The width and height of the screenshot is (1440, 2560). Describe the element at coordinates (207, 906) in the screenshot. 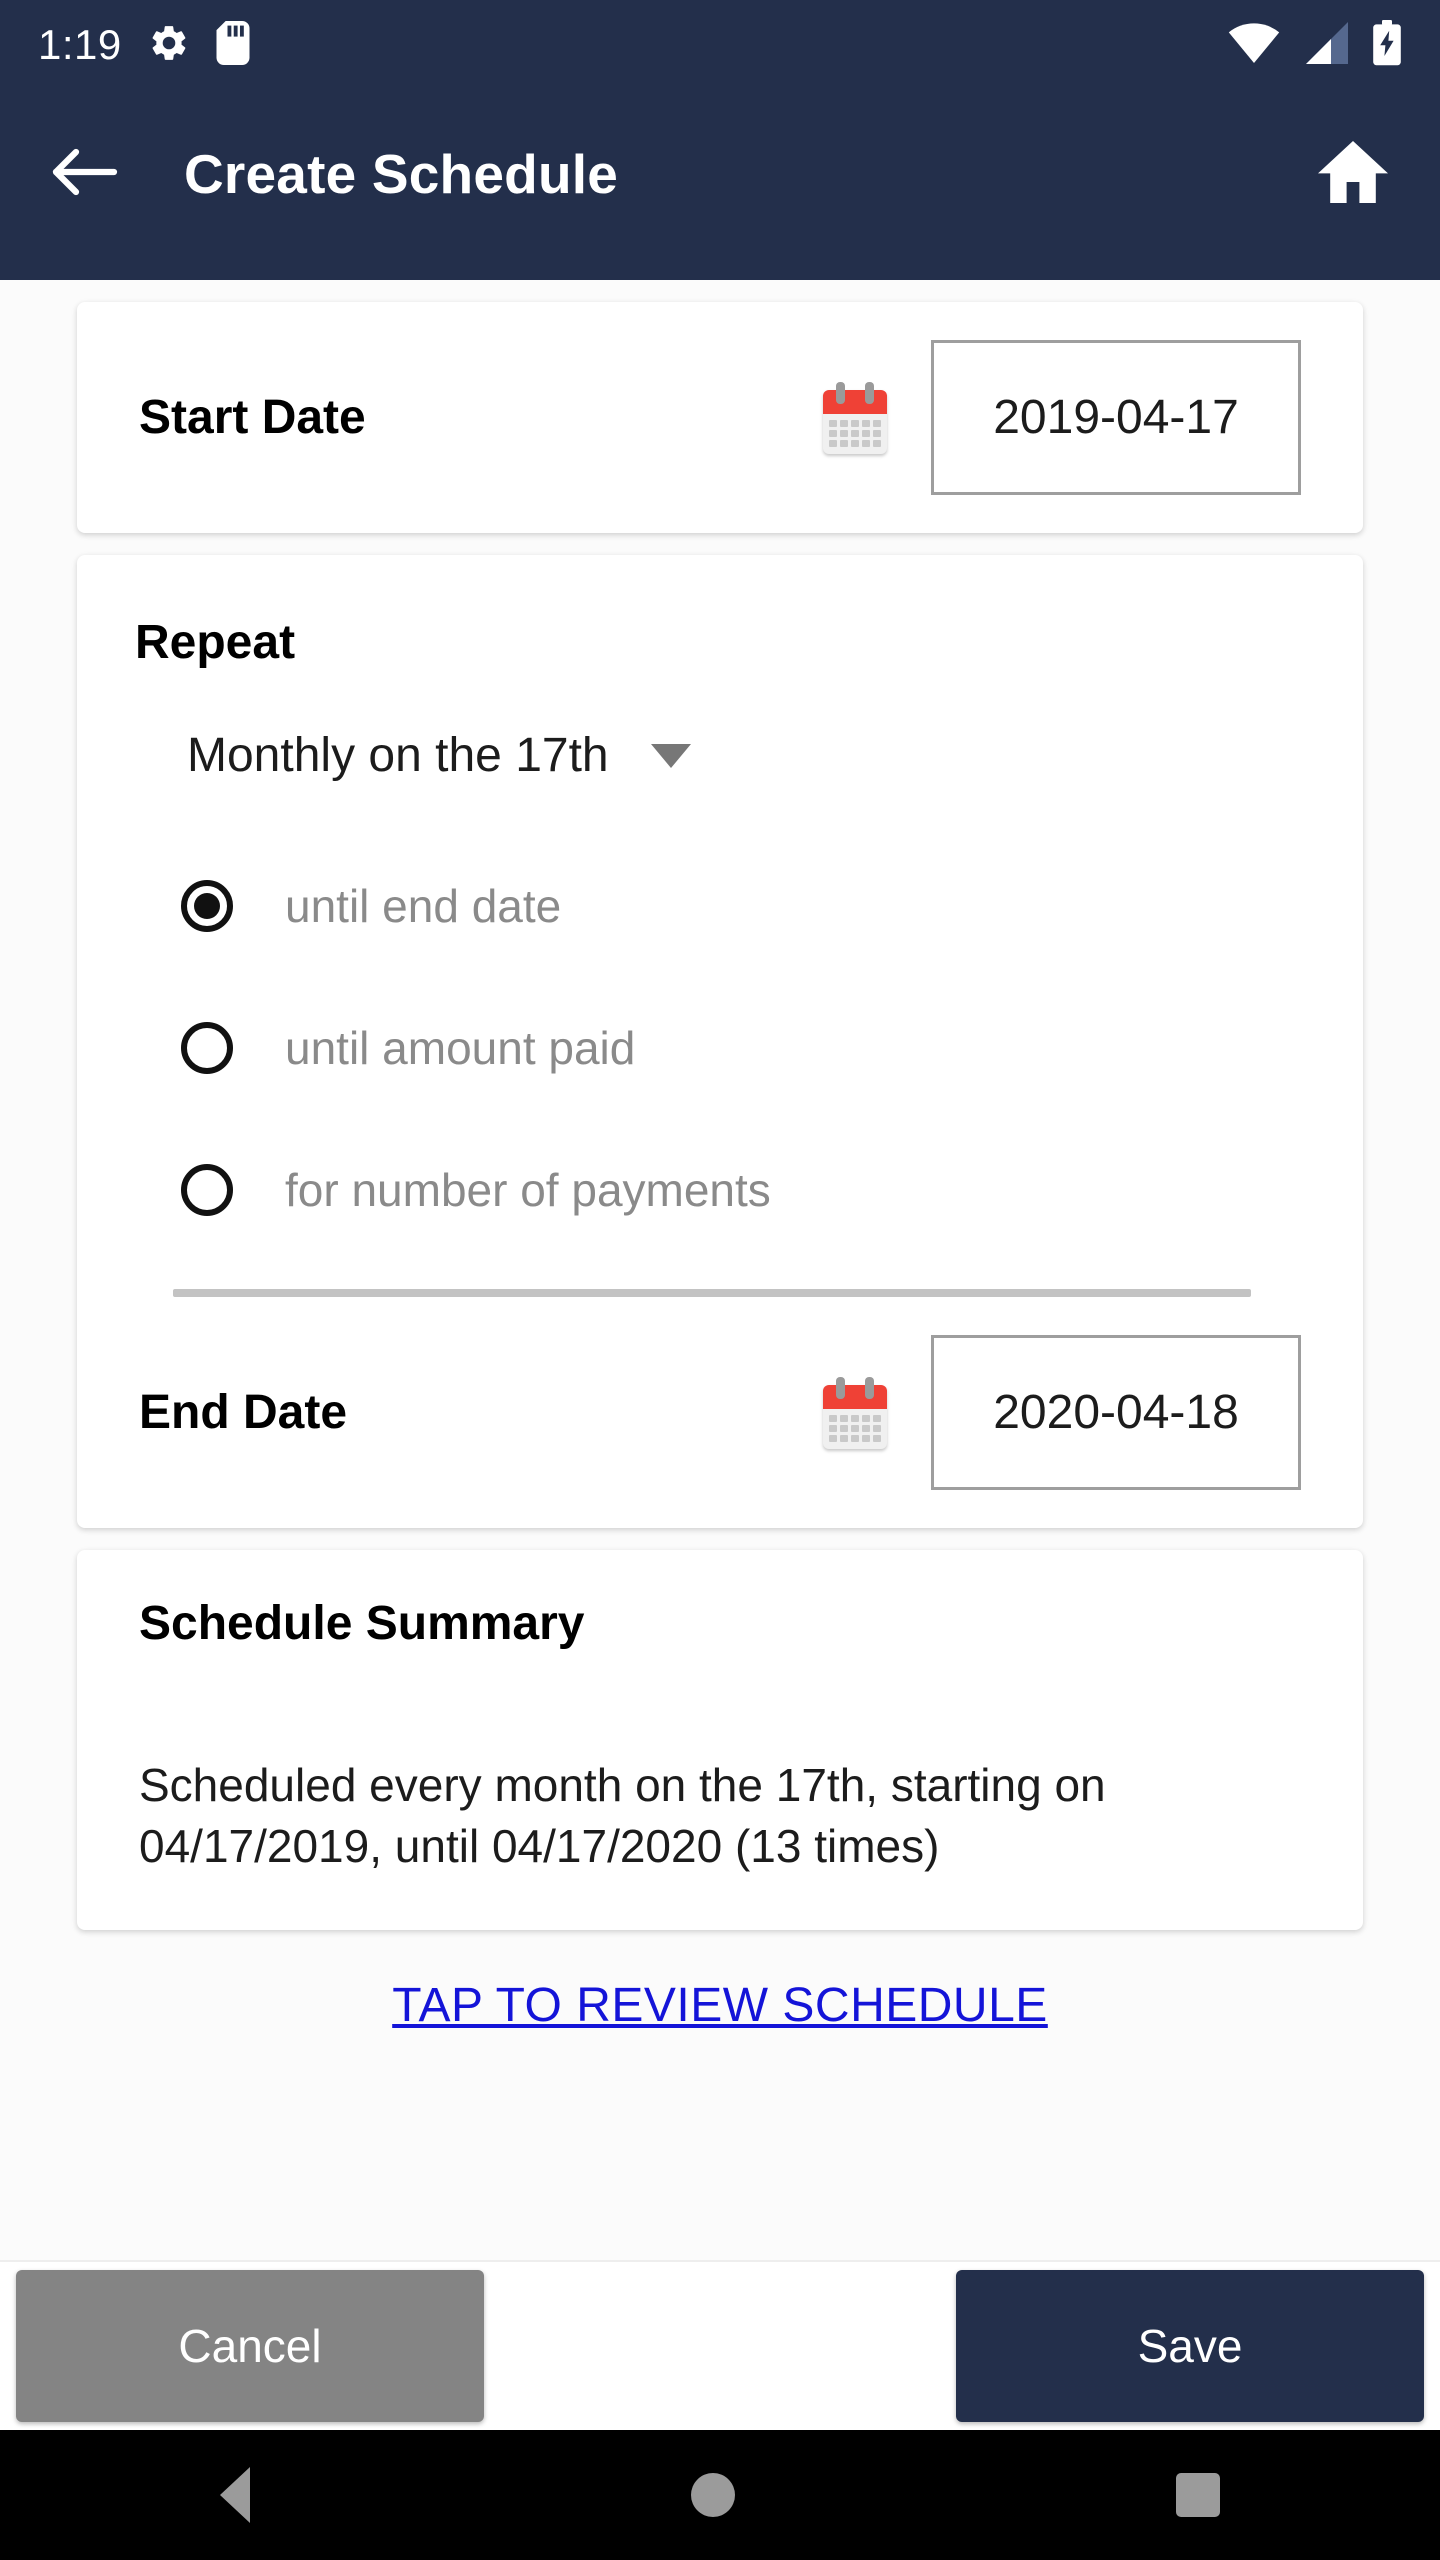

I see `radio-button-selected` at that location.